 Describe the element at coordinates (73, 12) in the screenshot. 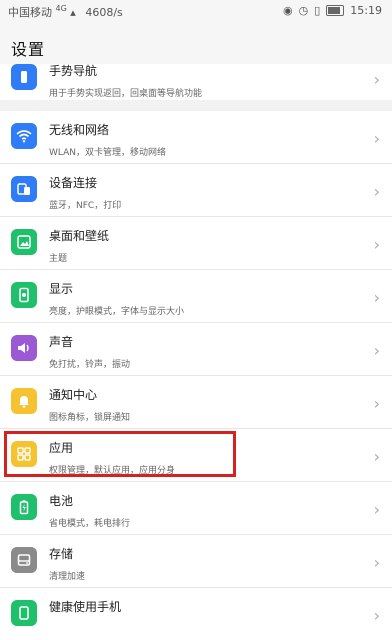

I see `signal-icon: ▴` at that location.